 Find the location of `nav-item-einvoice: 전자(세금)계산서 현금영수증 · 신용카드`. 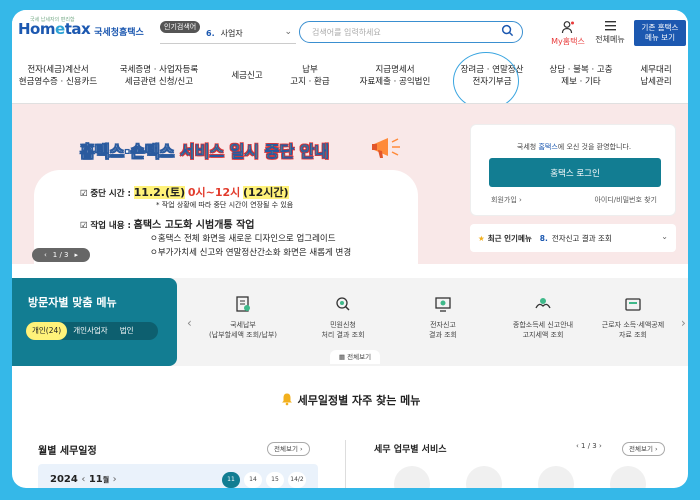

nav-item-einvoice: 전자(세금)계산서 현금영수증 · 신용카드 is located at coordinates (58, 81).